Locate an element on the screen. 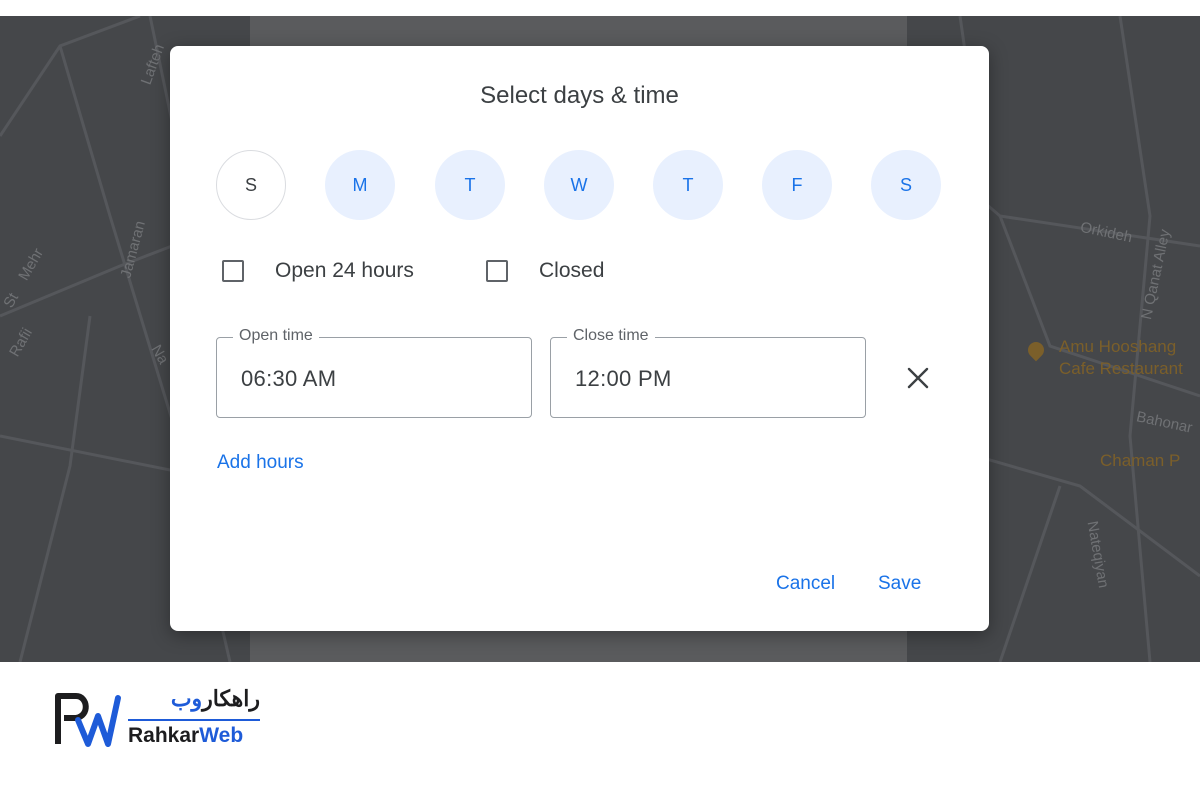  brand-name-english: RahkarWeb is located at coordinates (185, 736).